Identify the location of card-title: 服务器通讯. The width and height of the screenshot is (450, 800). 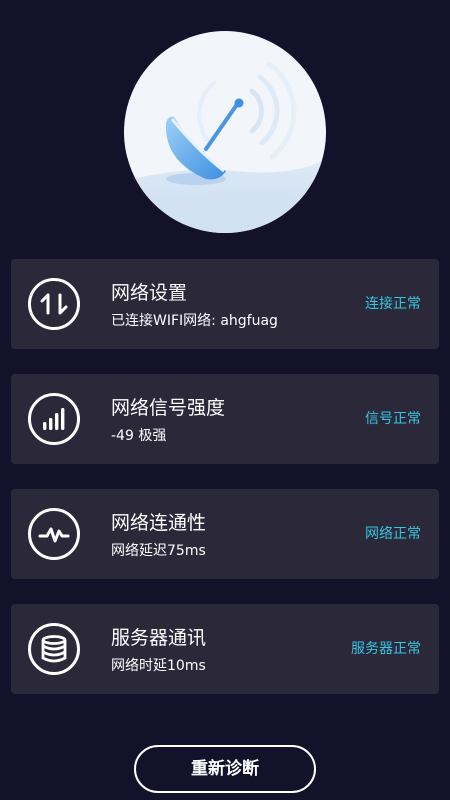
(159, 638).